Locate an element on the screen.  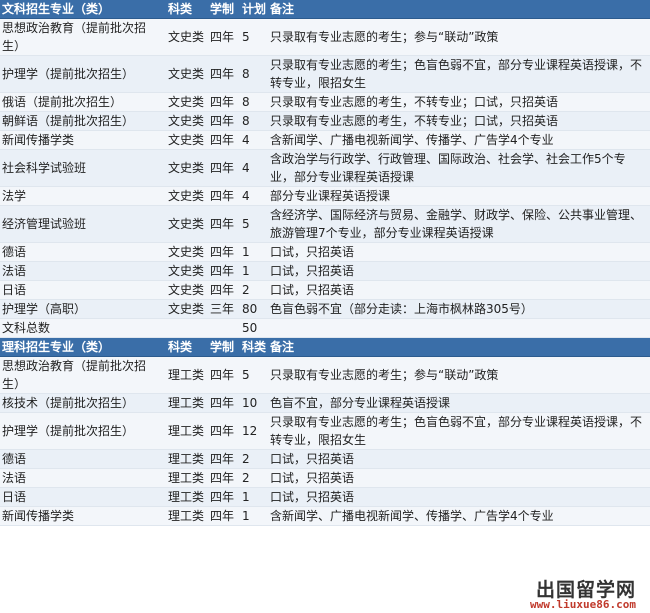
cell-plan: 12 is located at coordinates (254, 431).